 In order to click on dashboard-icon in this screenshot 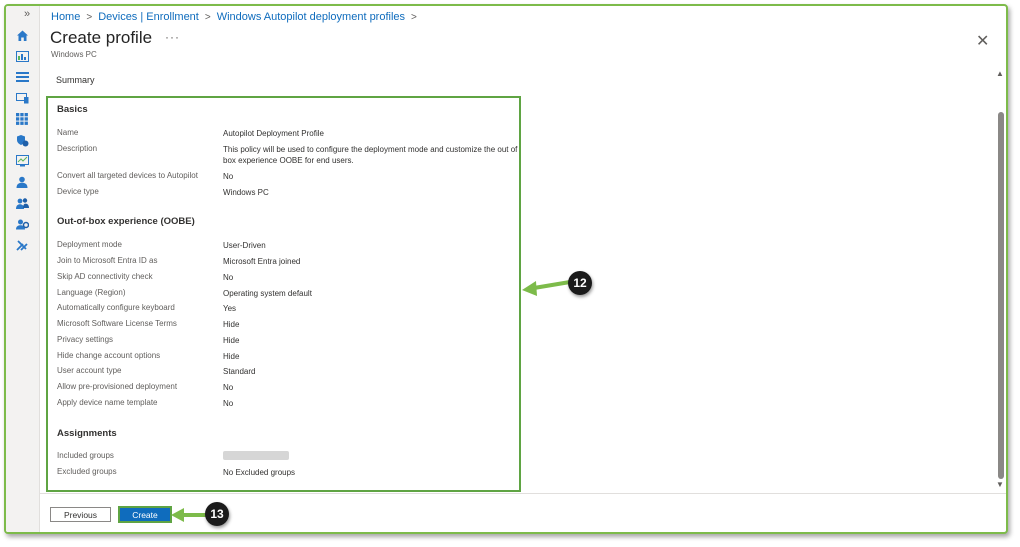, I will do `click(22, 56)`.